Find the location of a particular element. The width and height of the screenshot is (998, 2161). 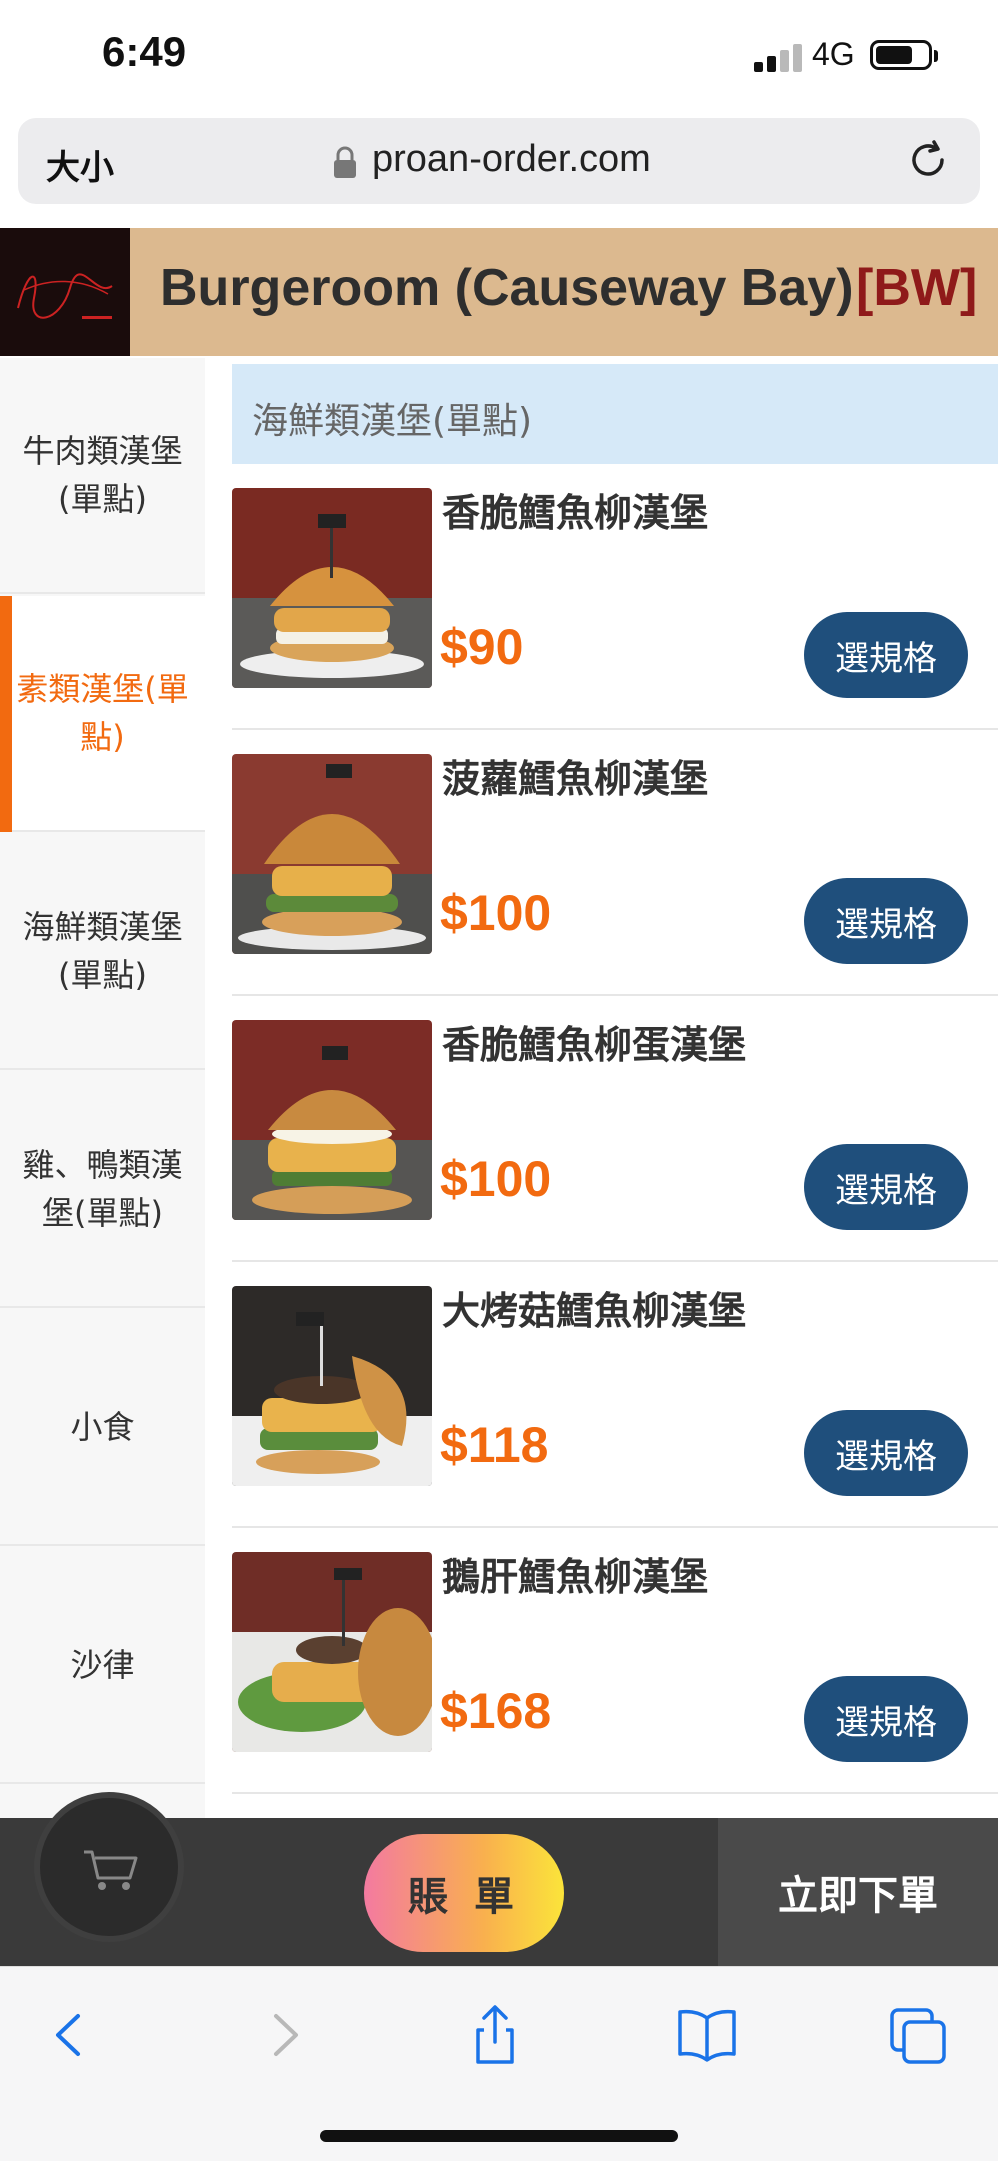

battery-icon is located at coordinates (901, 55).